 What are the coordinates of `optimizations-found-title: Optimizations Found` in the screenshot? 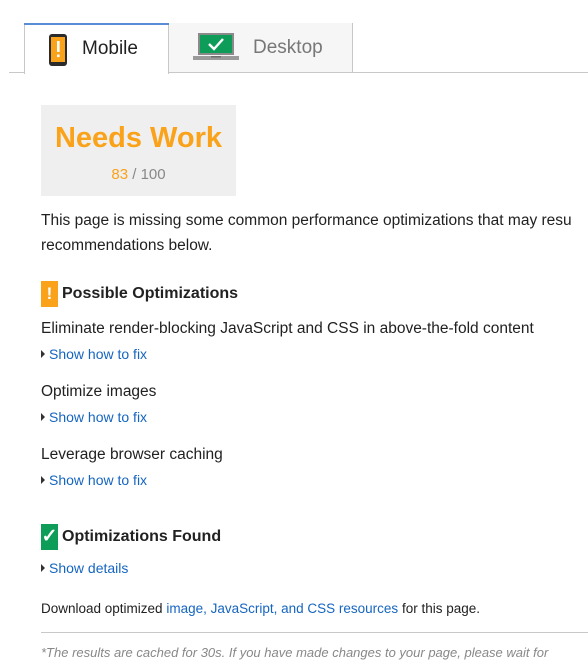 It's located at (142, 536).